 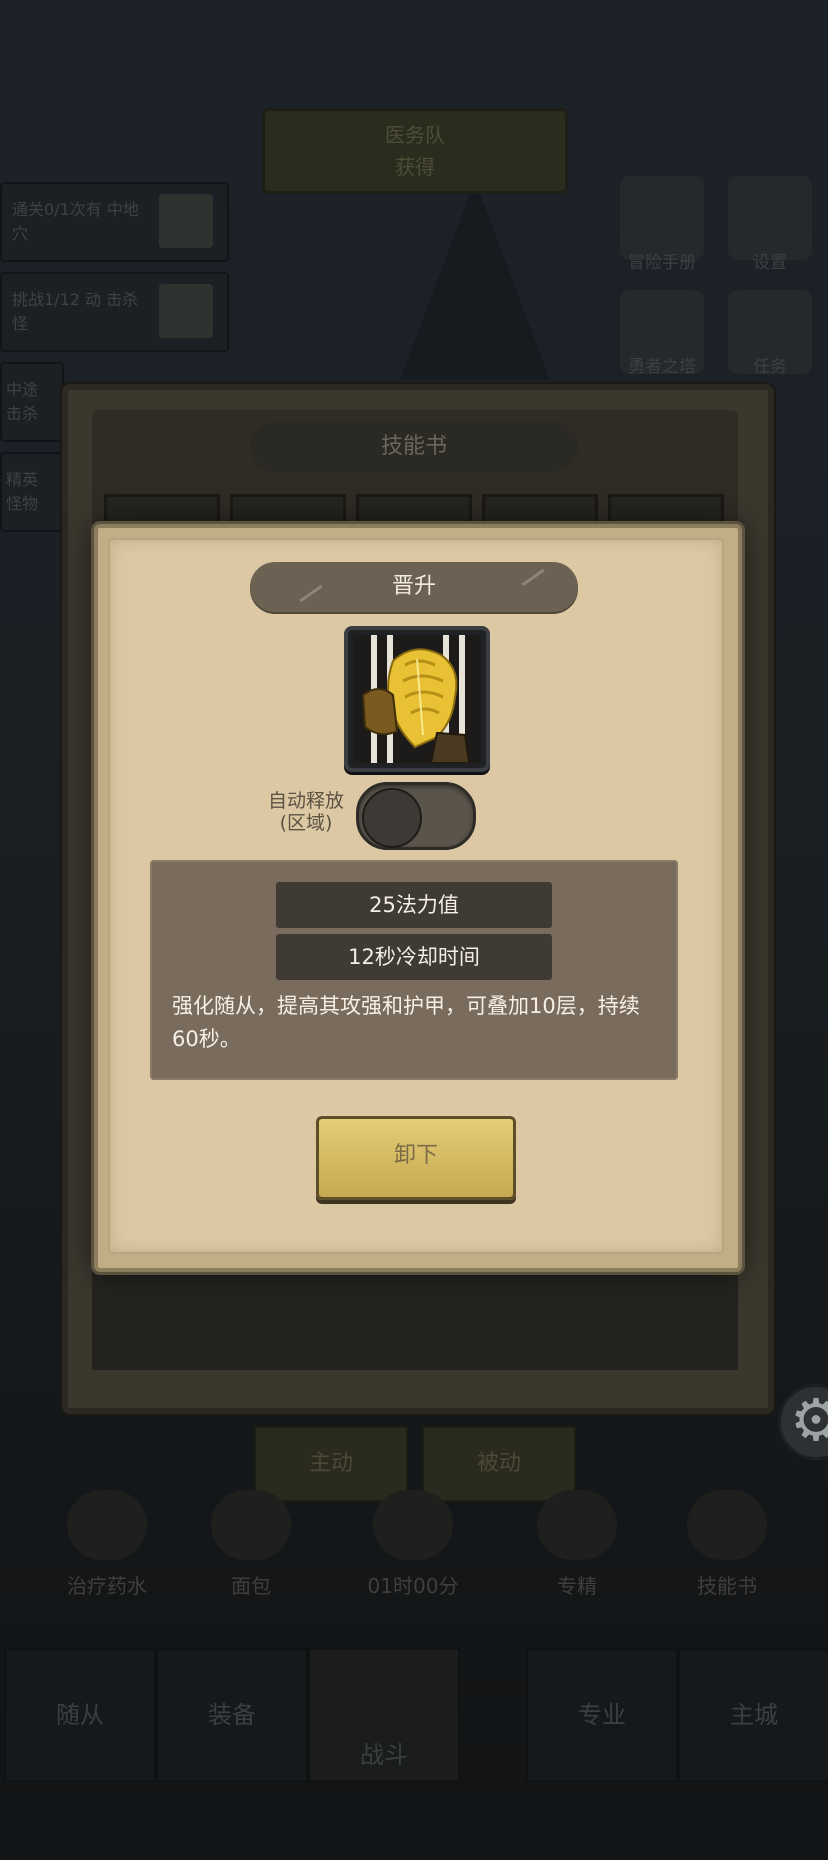 I want to click on mana-cost-text: 25法力值, so click(x=414, y=905).